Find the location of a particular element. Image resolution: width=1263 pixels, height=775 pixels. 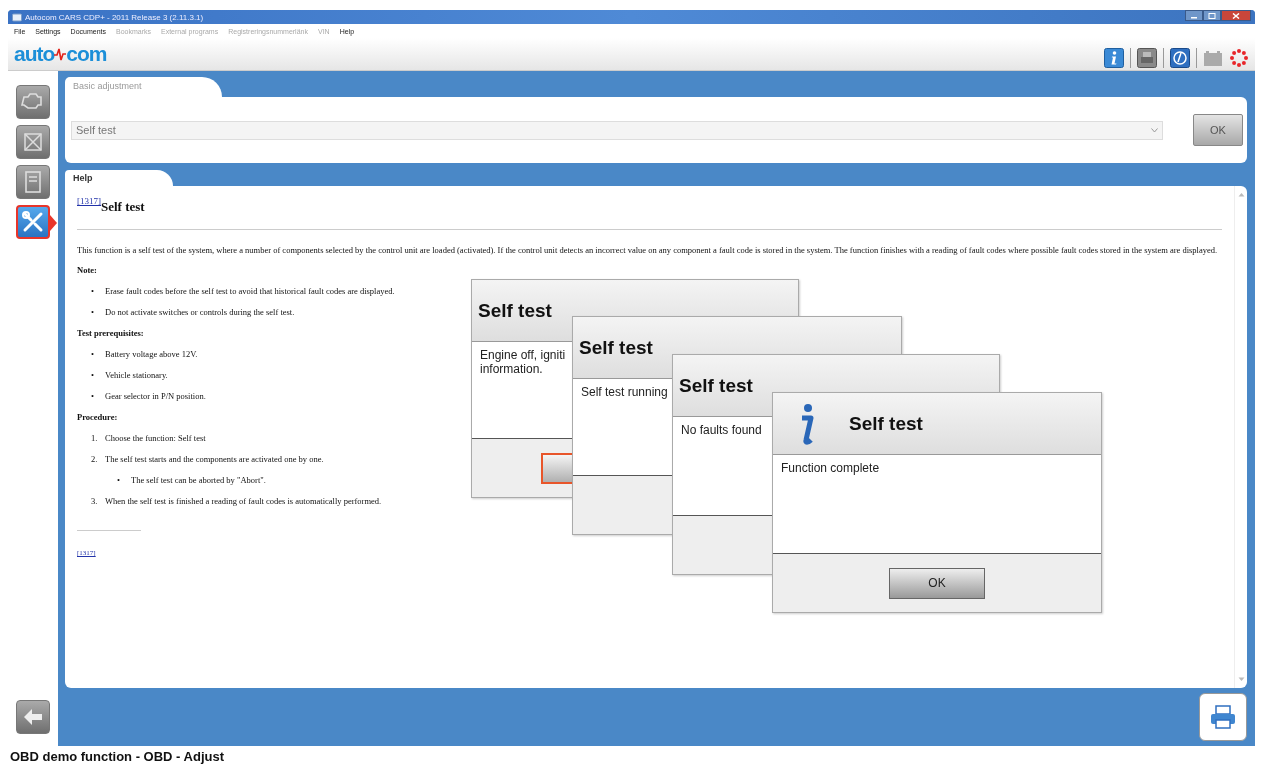

list-item-text: Battery voltage above 12V. is located at coordinates (151, 354).